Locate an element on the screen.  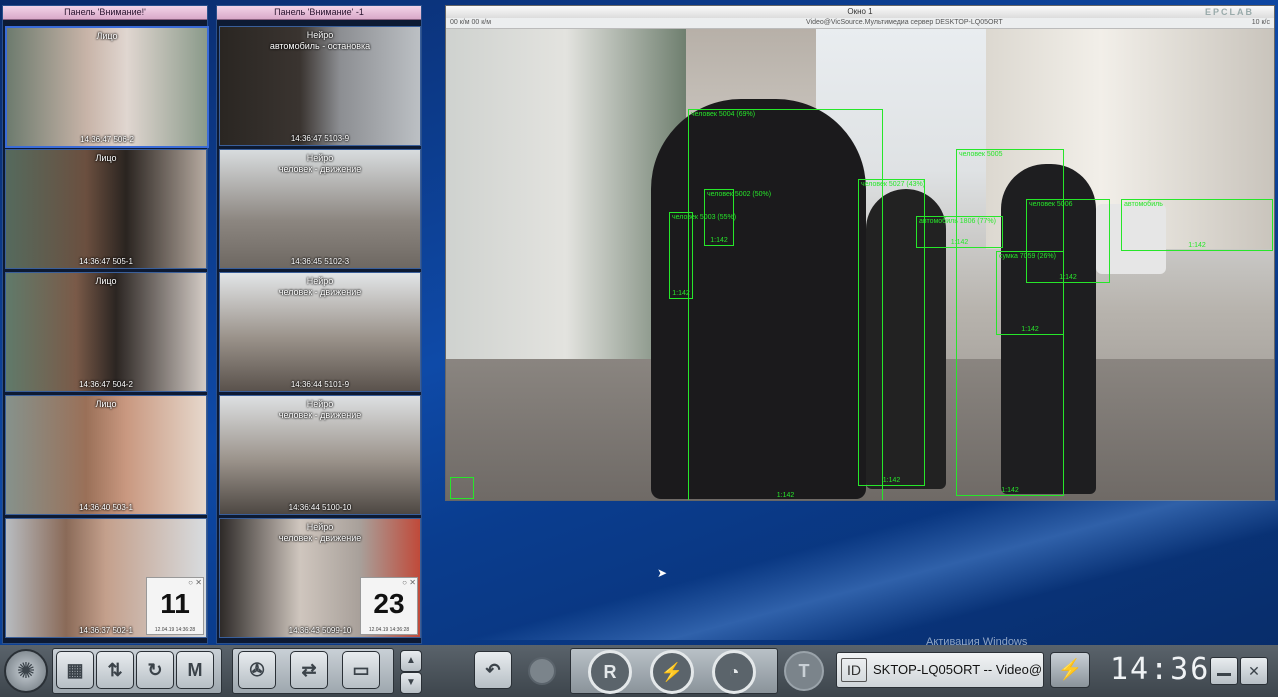
detection-label: человек 5003 (55%) is located at coordinates (704, 217).